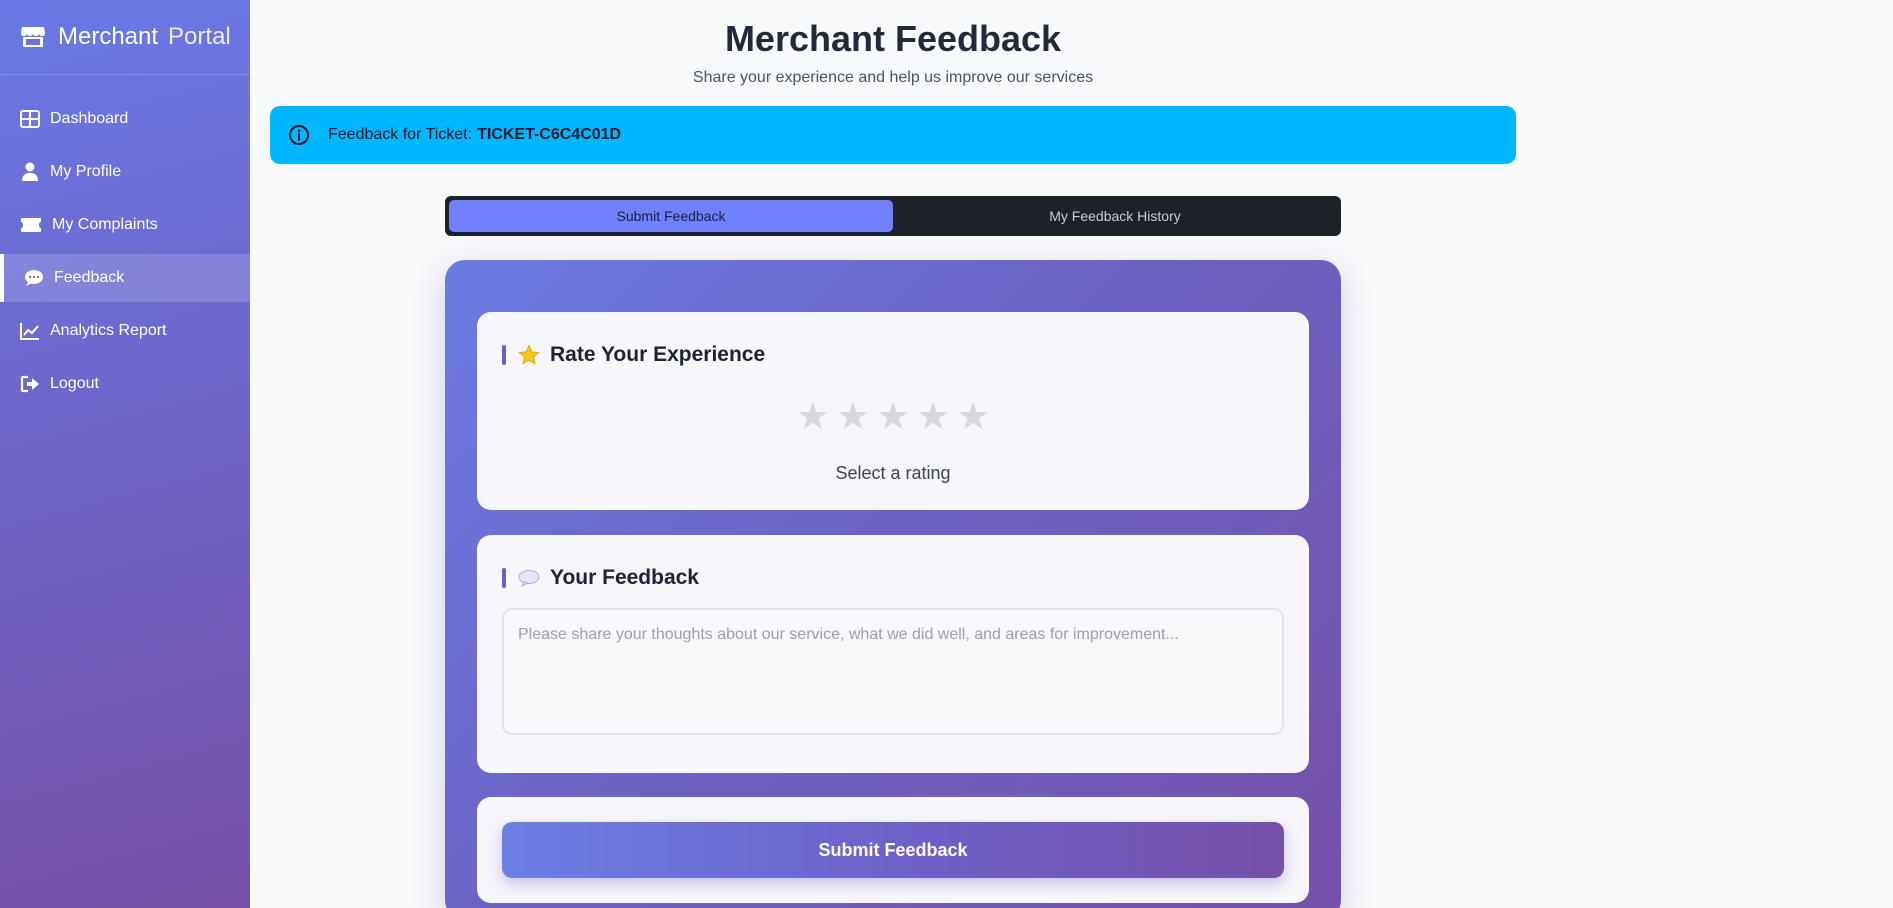 Image resolution: width=1893 pixels, height=908 pixels. What do you see at coordinates (893, 135) in the screenshot?
I see `ticket-alert: Feedback for Ticket: TICKET-C6C4C01D` at bounding box center [893, 135].